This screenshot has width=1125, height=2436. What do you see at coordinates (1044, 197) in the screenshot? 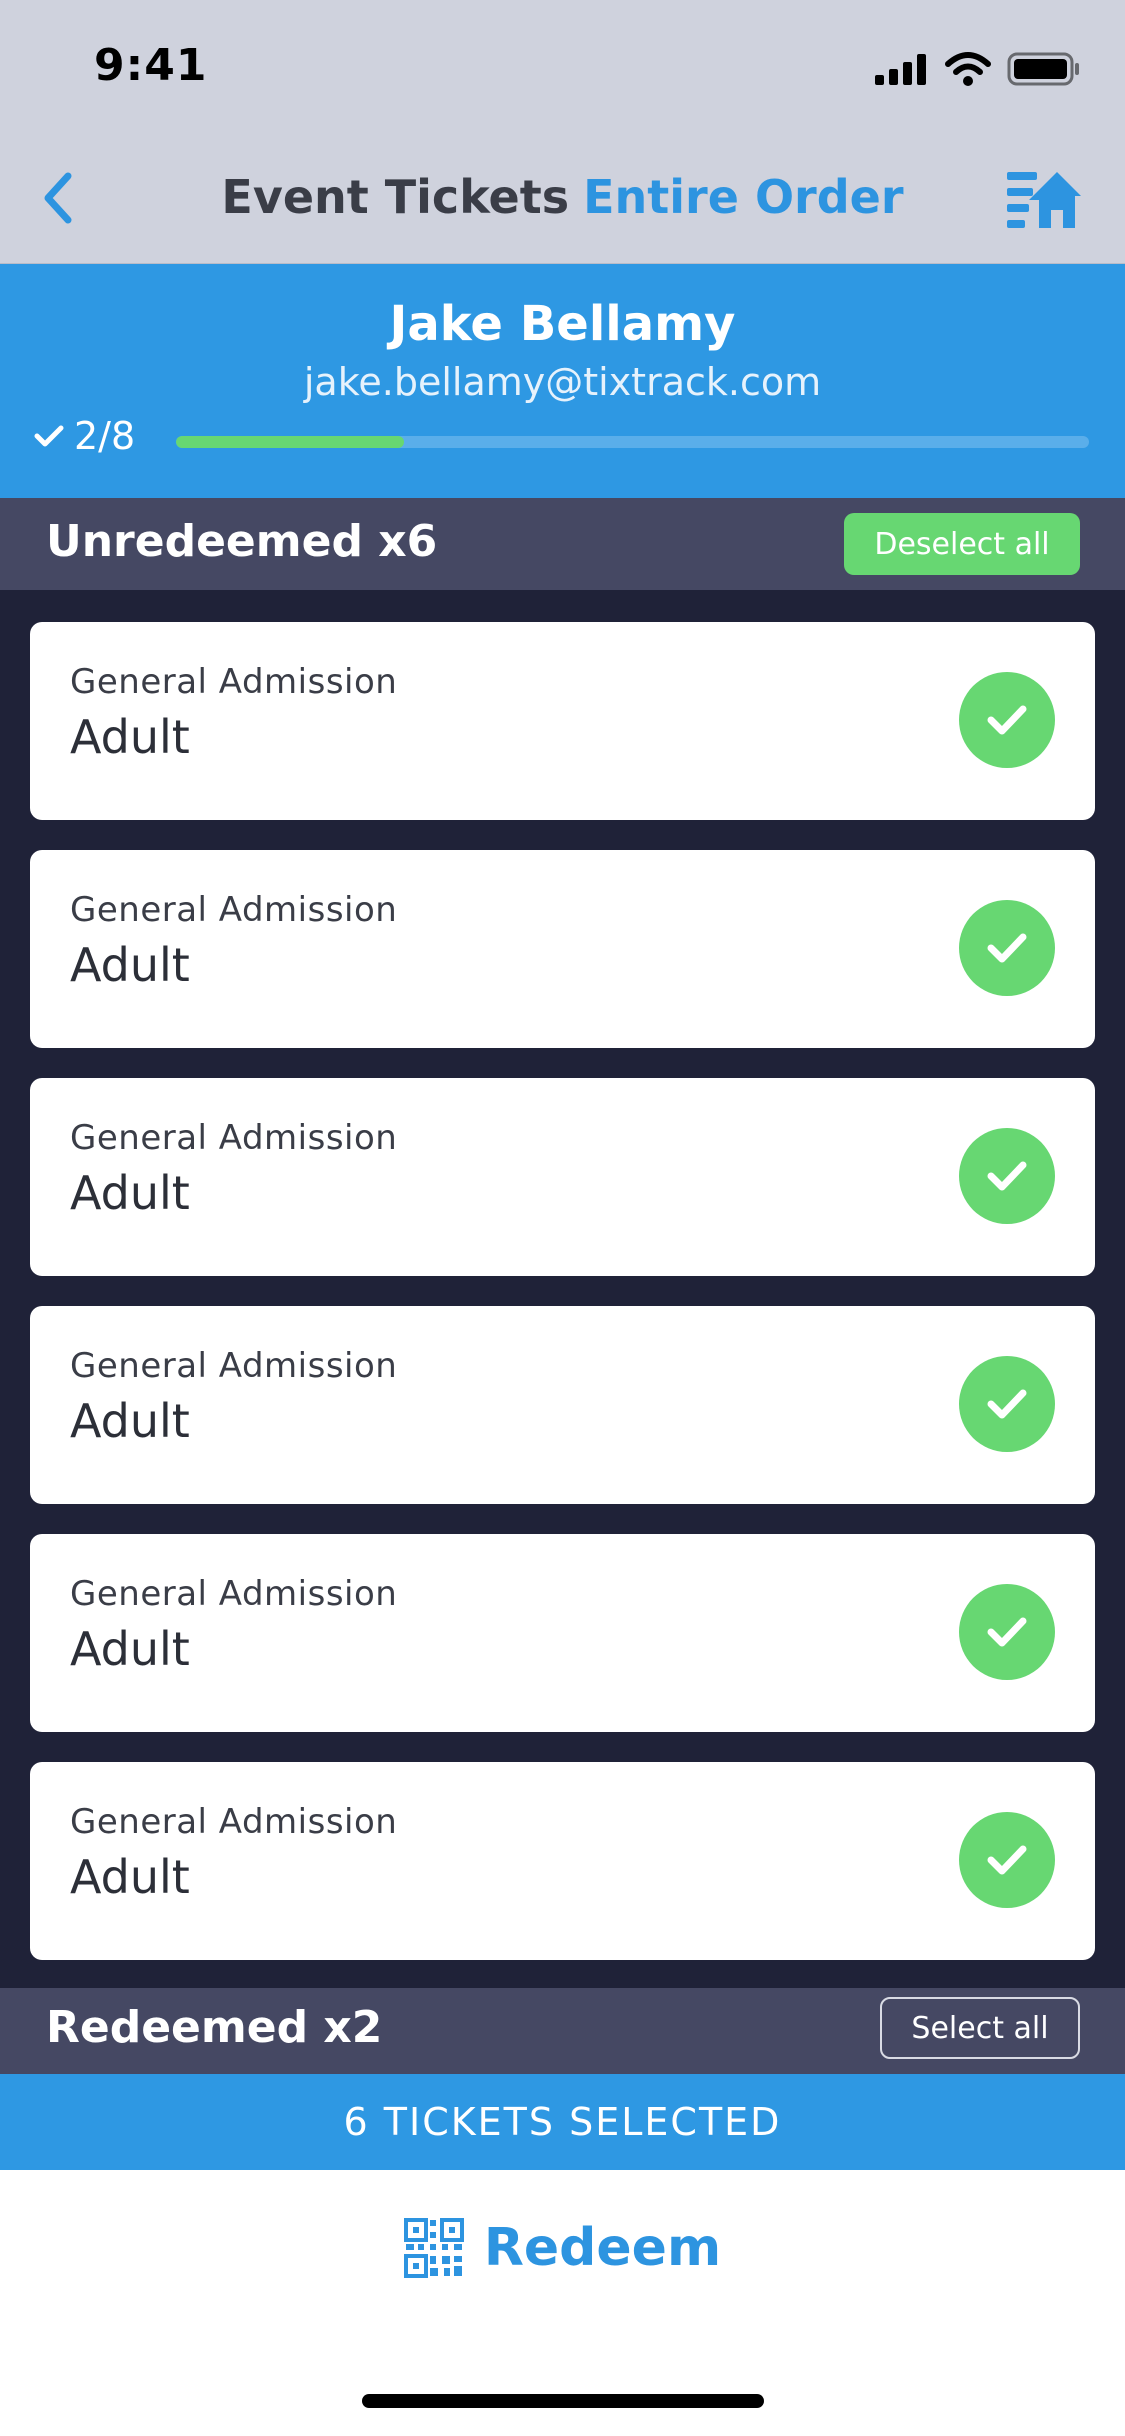
I see `home-list-icon` at bounding box center [1044, 197].